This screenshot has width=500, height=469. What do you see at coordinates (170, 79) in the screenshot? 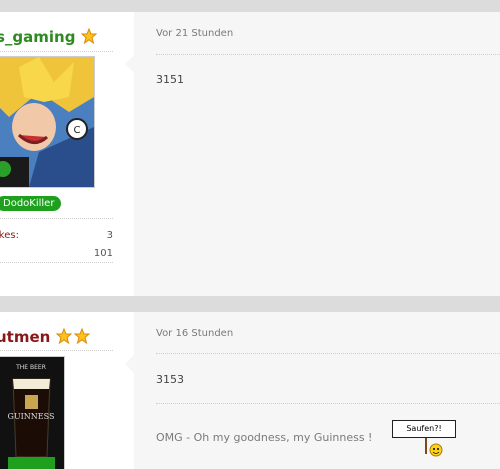
I see `post-message: 3151` at bounding box center [170, 79].